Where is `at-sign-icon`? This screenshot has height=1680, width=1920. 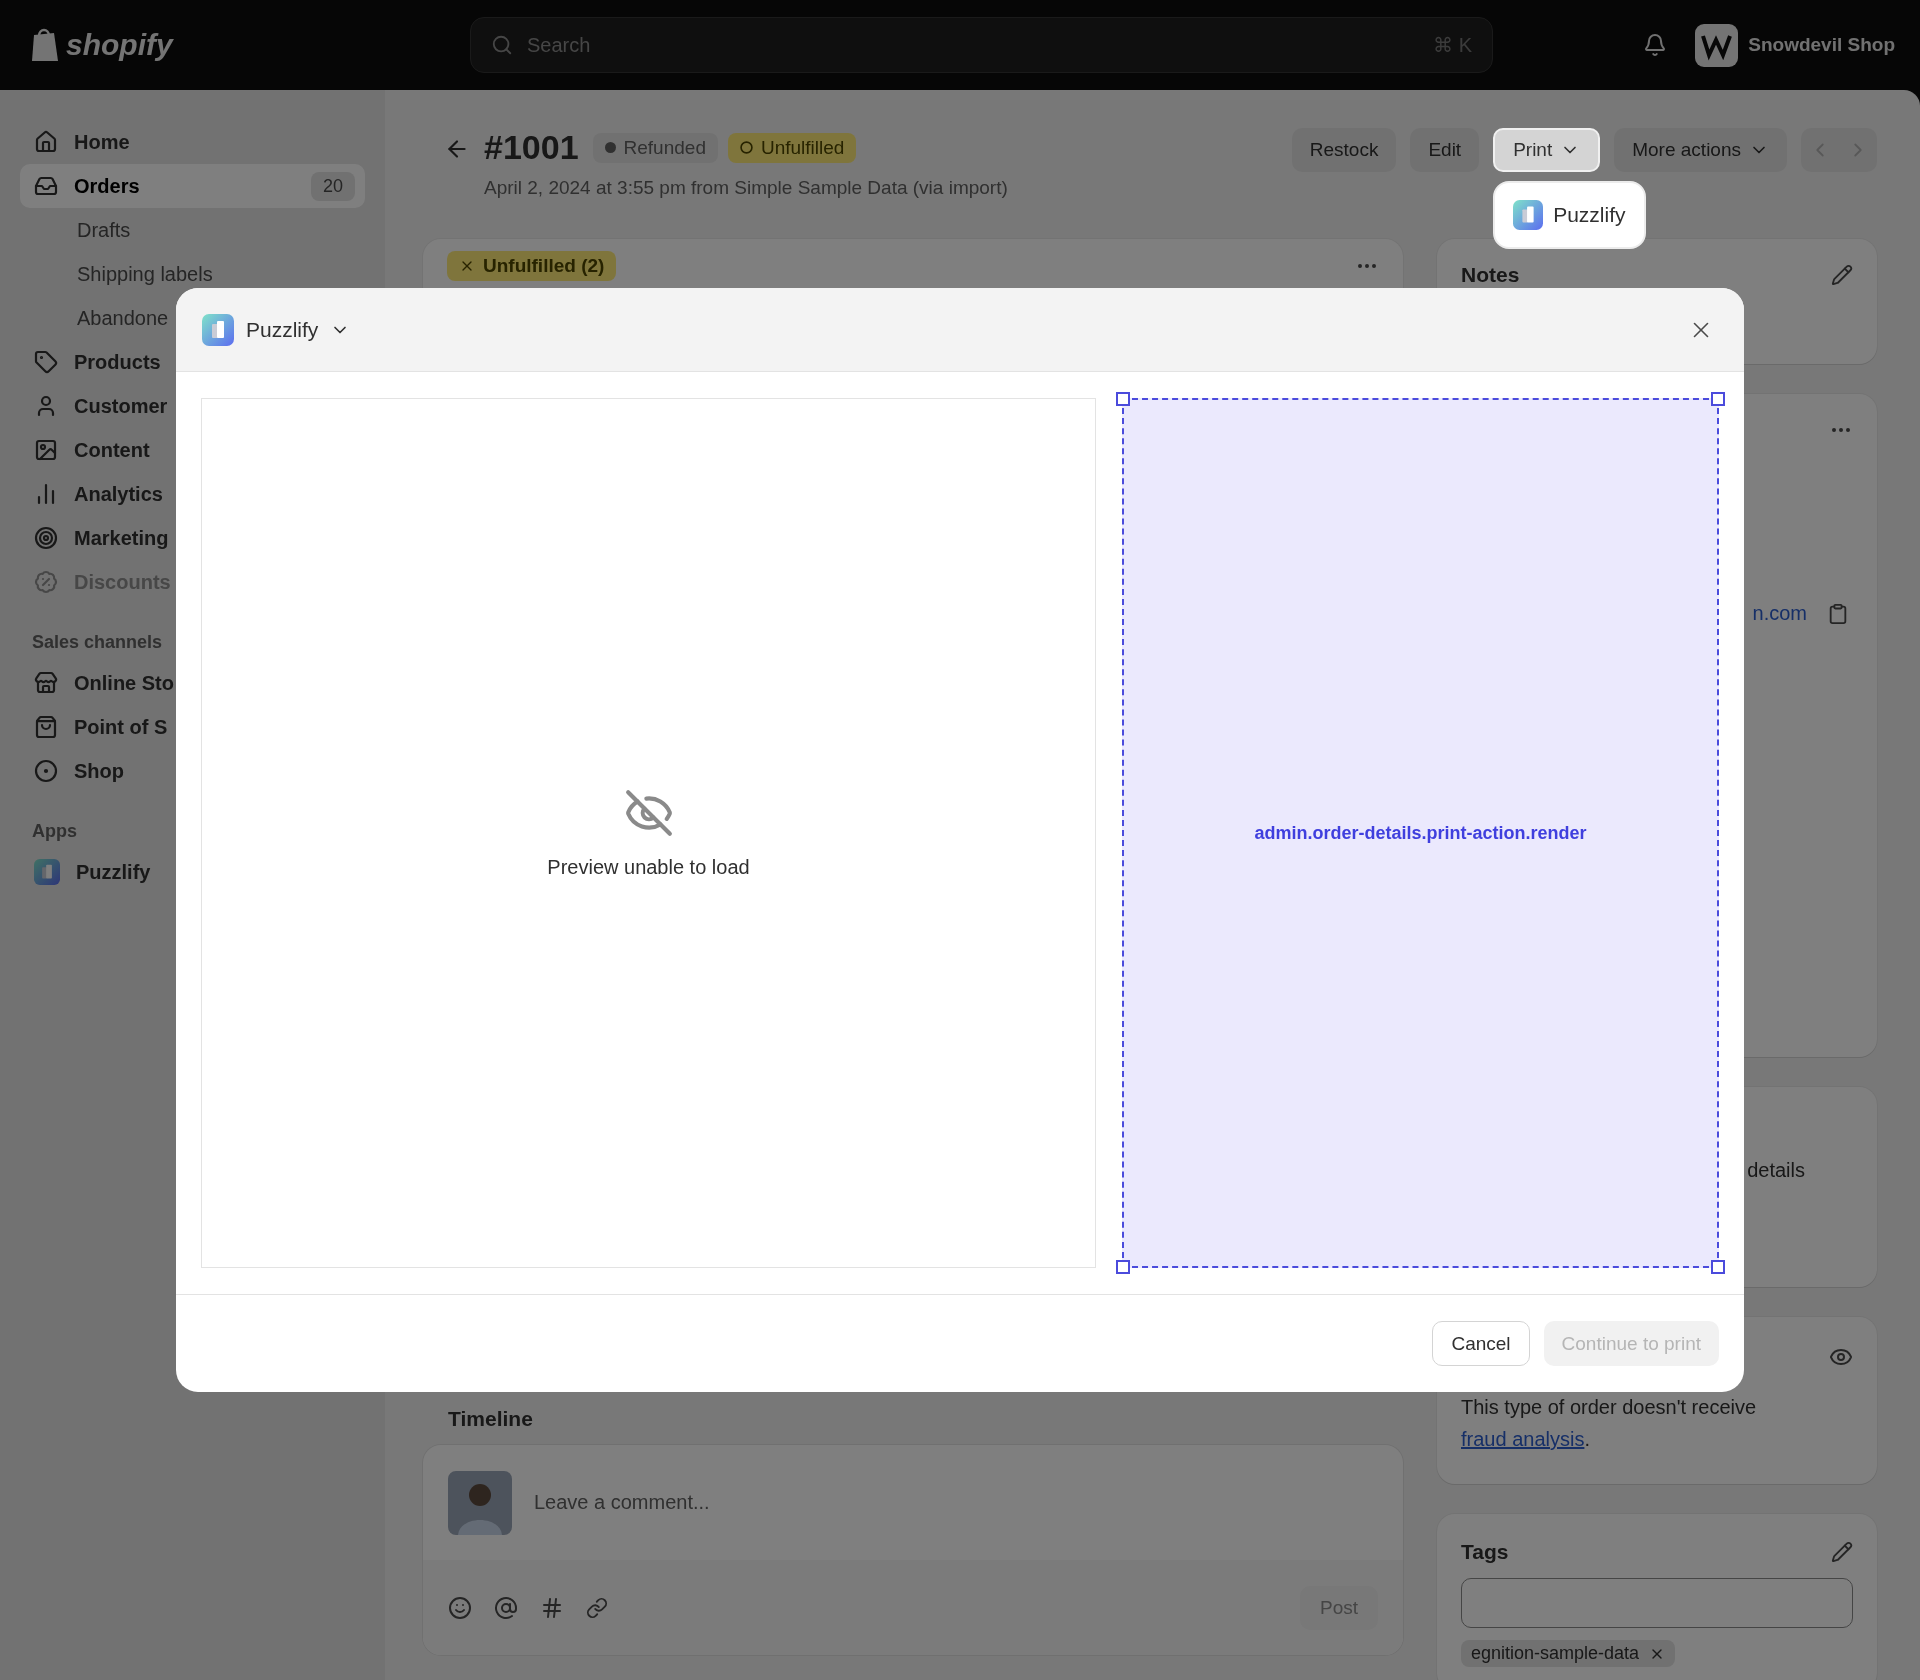
at-sign-icon is located at coordinates (506, 1607).